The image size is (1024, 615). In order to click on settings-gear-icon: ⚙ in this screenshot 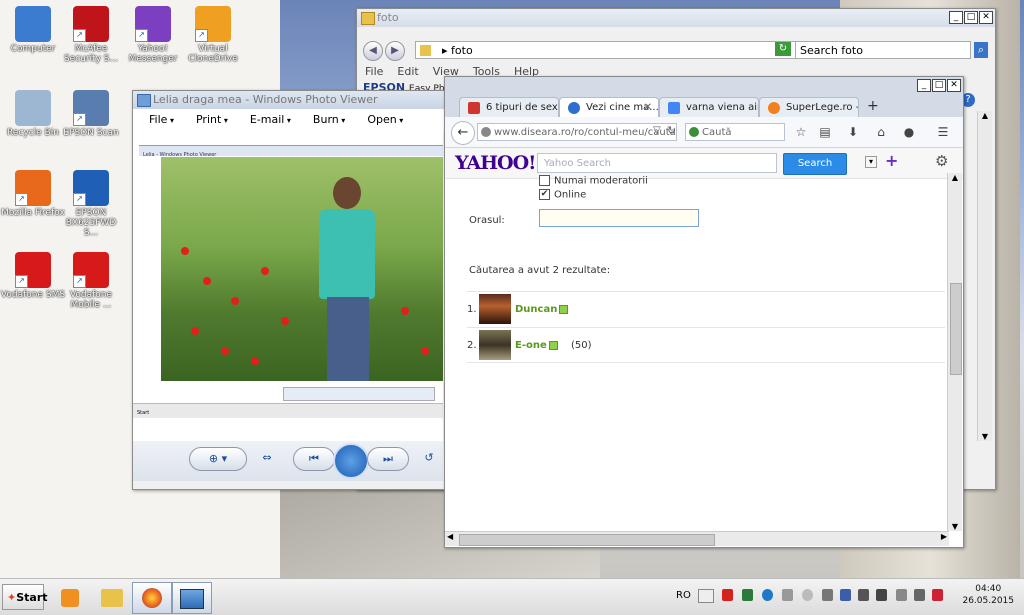, I will do `click(941, 161)`.